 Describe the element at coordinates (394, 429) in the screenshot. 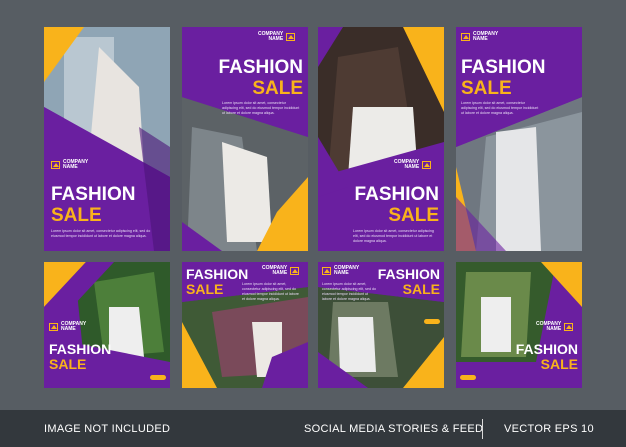

I see `footer-product-type: SOCIAL MEDIA STORIES & FEED` at that location.